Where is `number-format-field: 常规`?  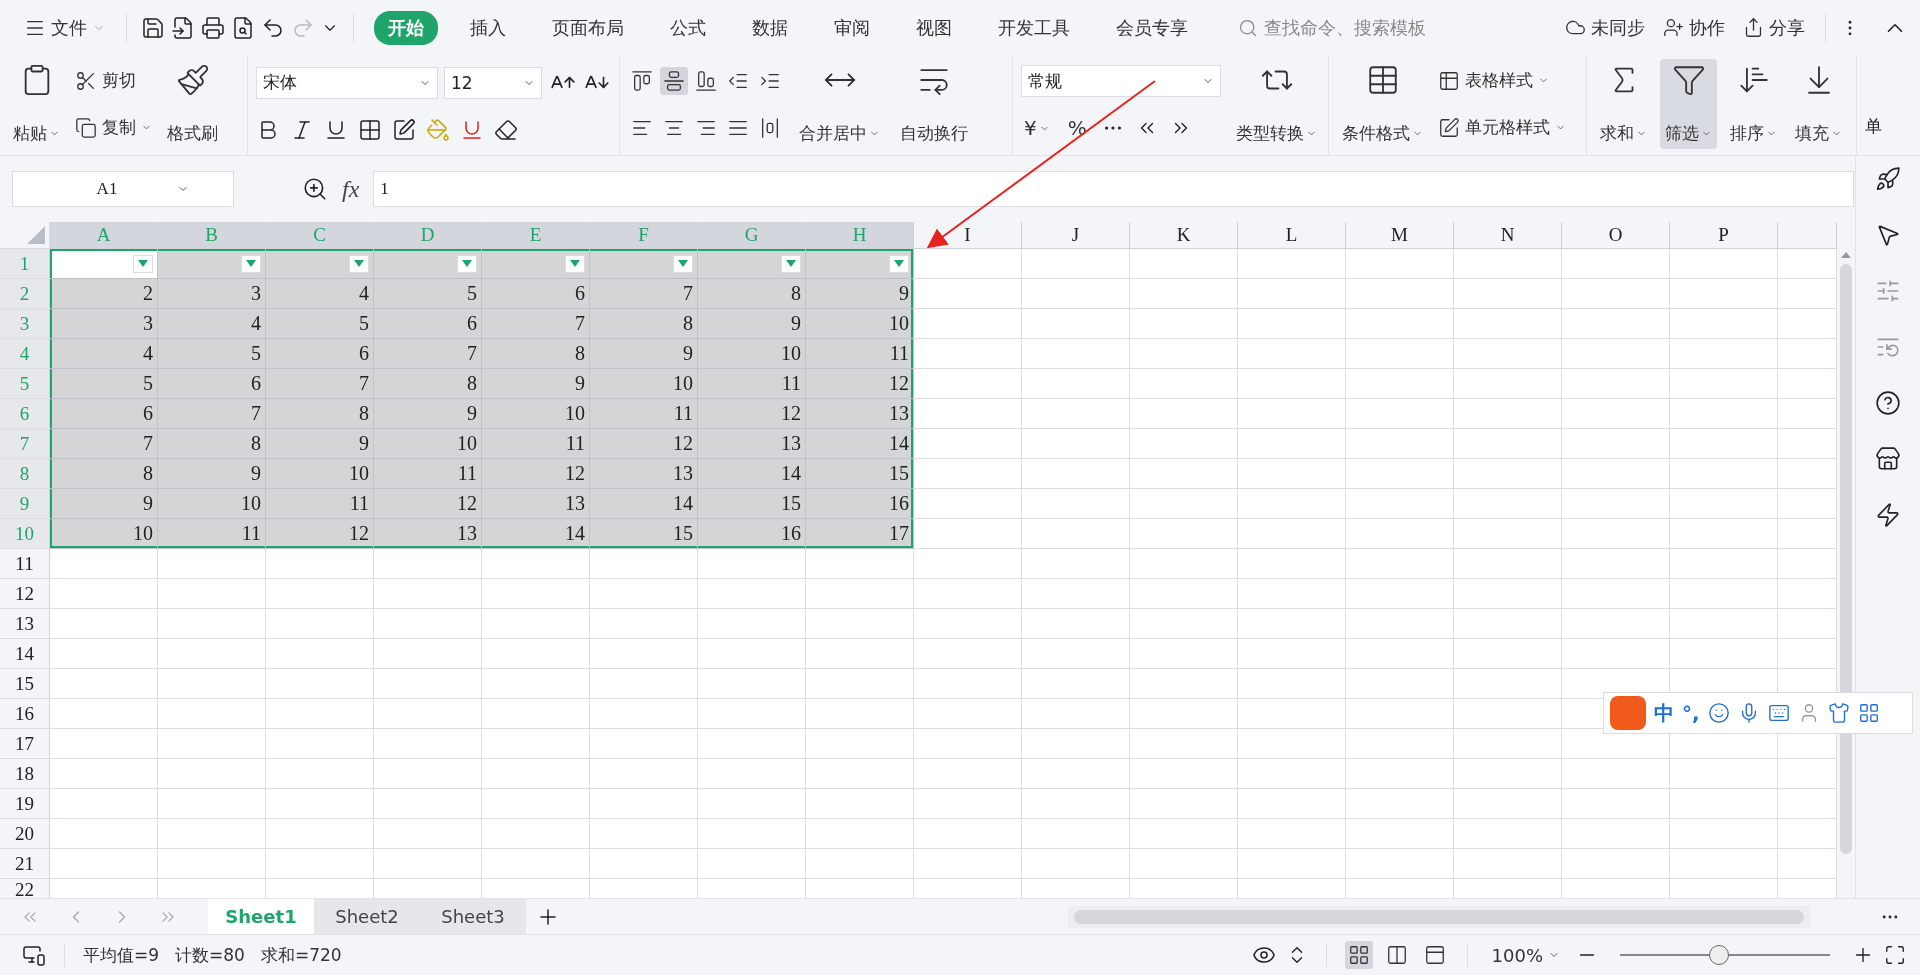
number-format-field: 常规 is located at coordinates (1121, 81).